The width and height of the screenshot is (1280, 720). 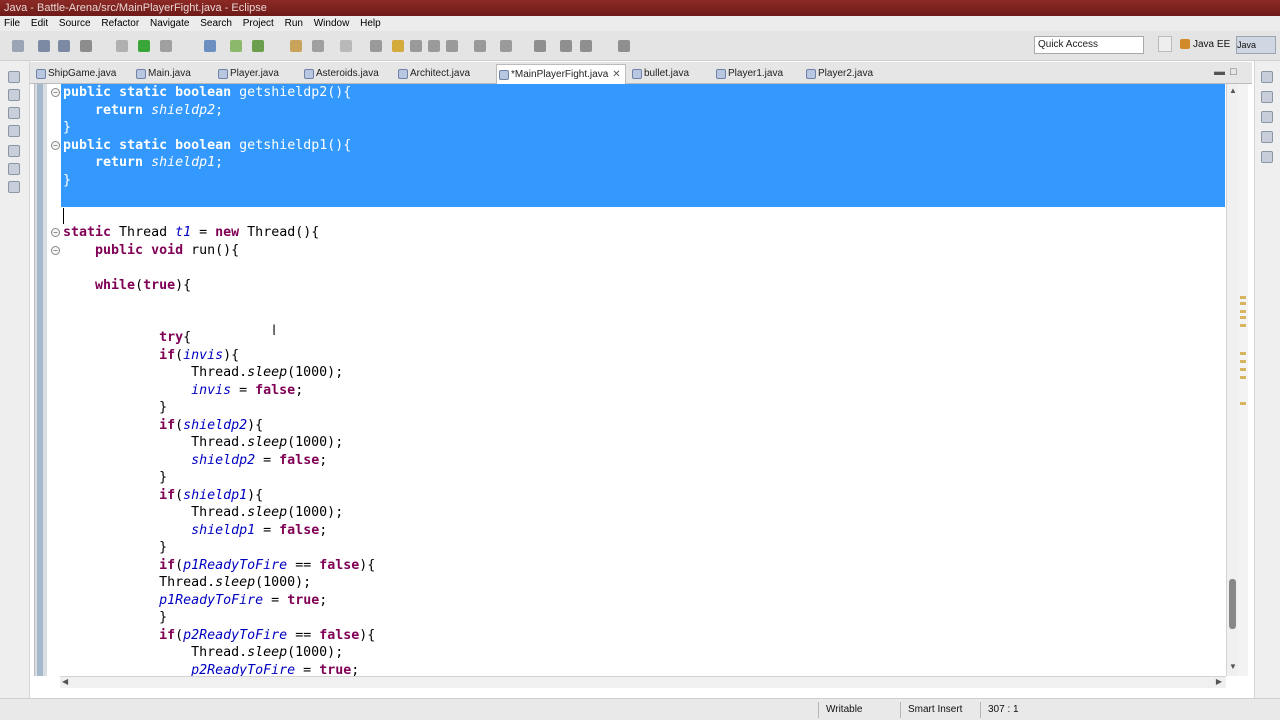 What do you see at coordinates (1233, 72) in the screenshot?
I see `maximize-editor-icon: □` at bounding box center [1233, 72].